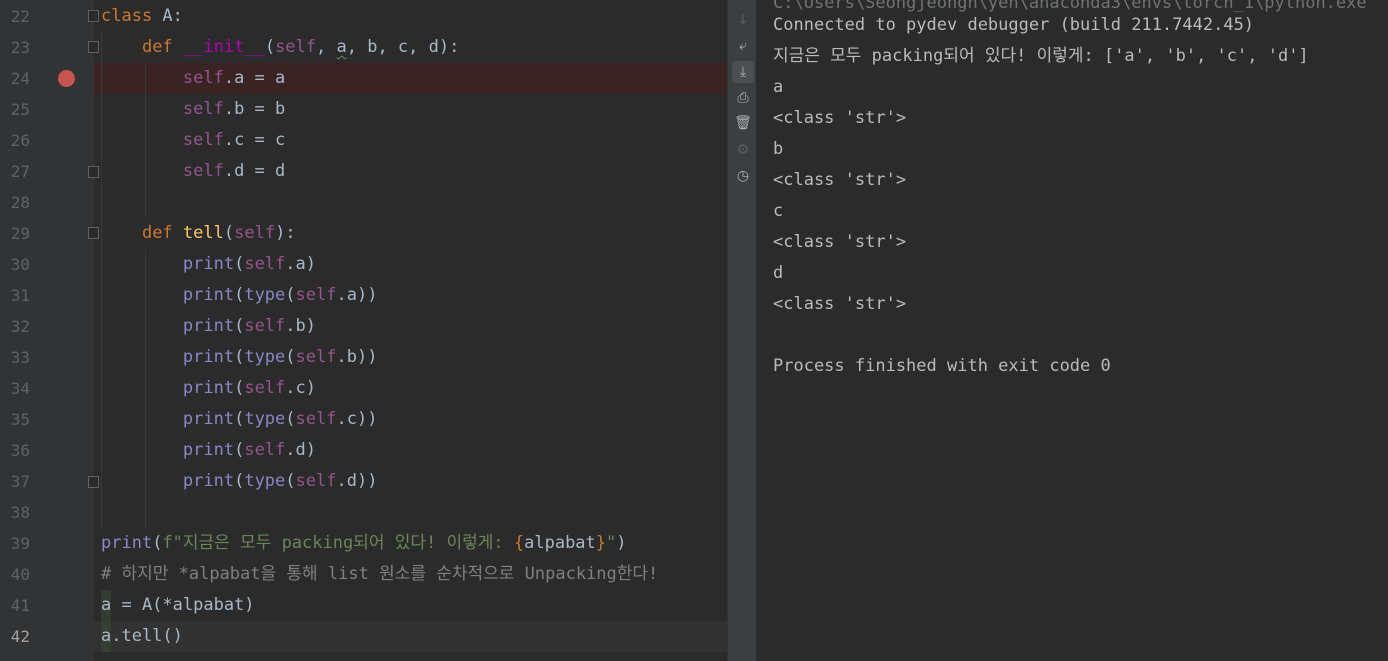 The image size is (1388, 661). Describe the element at coordinates (778, 87) in the screenshot. I see `console-line: a` at that location.